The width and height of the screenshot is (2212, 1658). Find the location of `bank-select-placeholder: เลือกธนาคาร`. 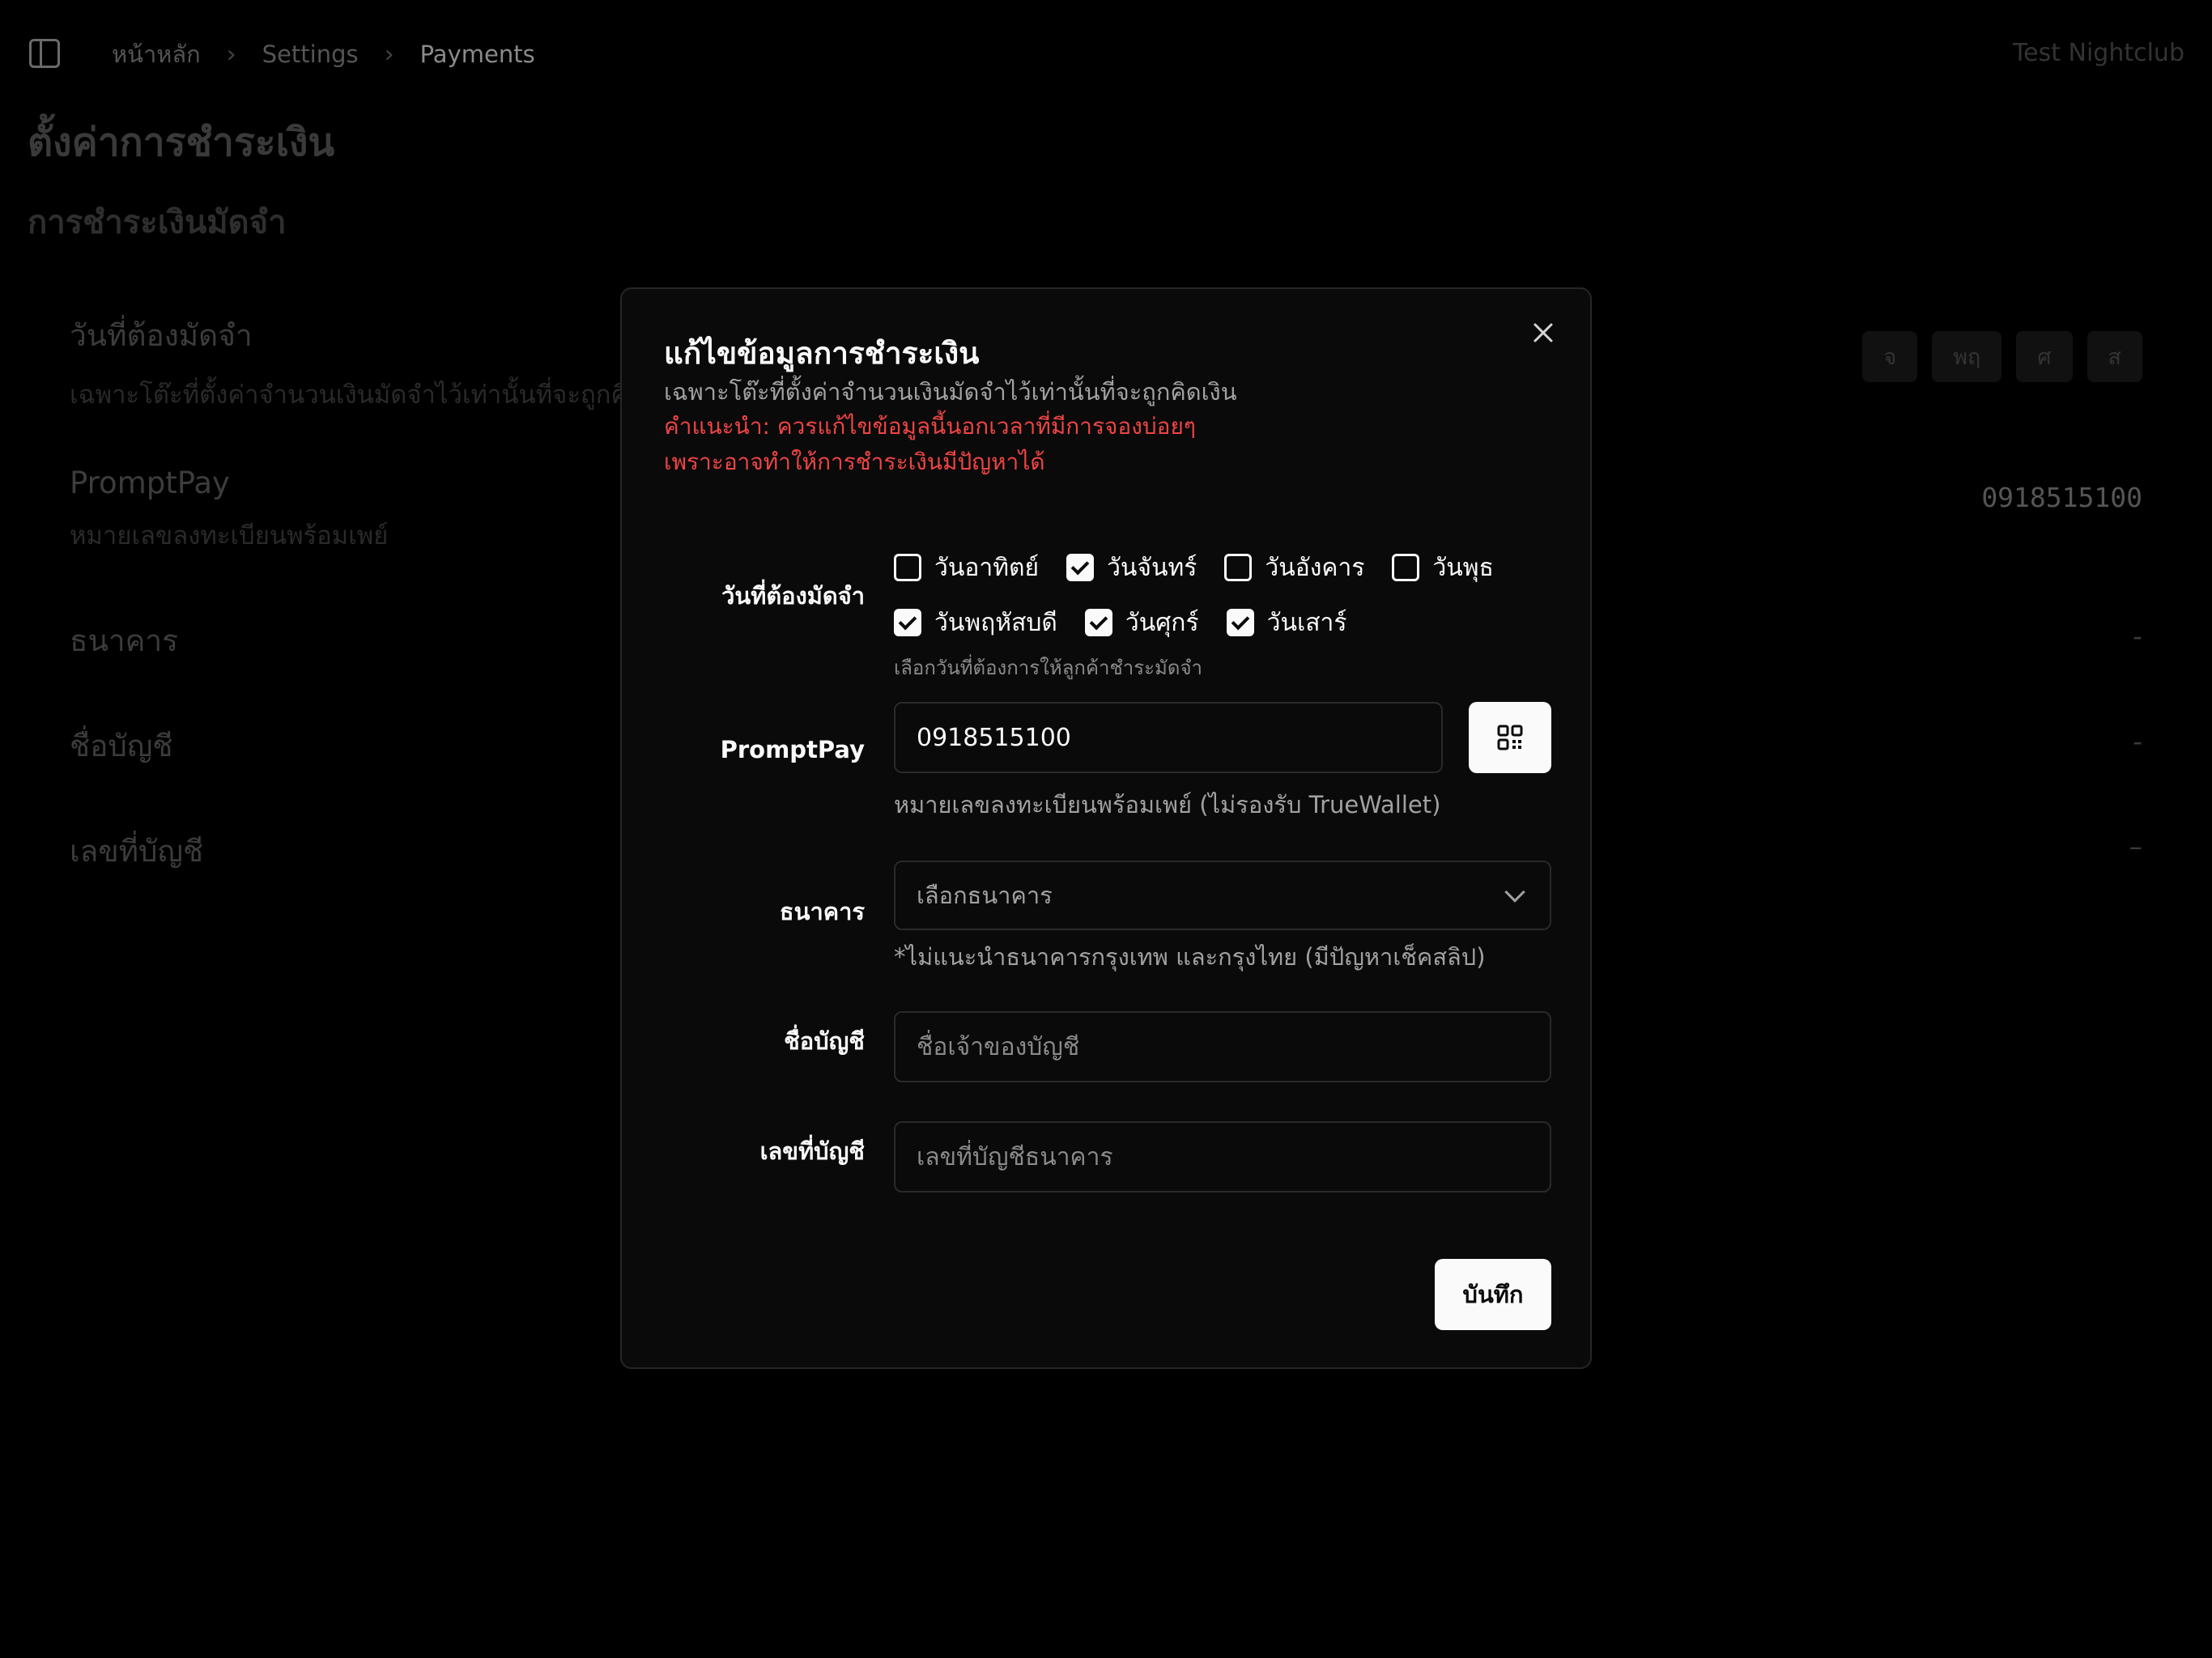

bank-select-placeholder: เลือกธนาคาร is located at coordinates (985, 895).